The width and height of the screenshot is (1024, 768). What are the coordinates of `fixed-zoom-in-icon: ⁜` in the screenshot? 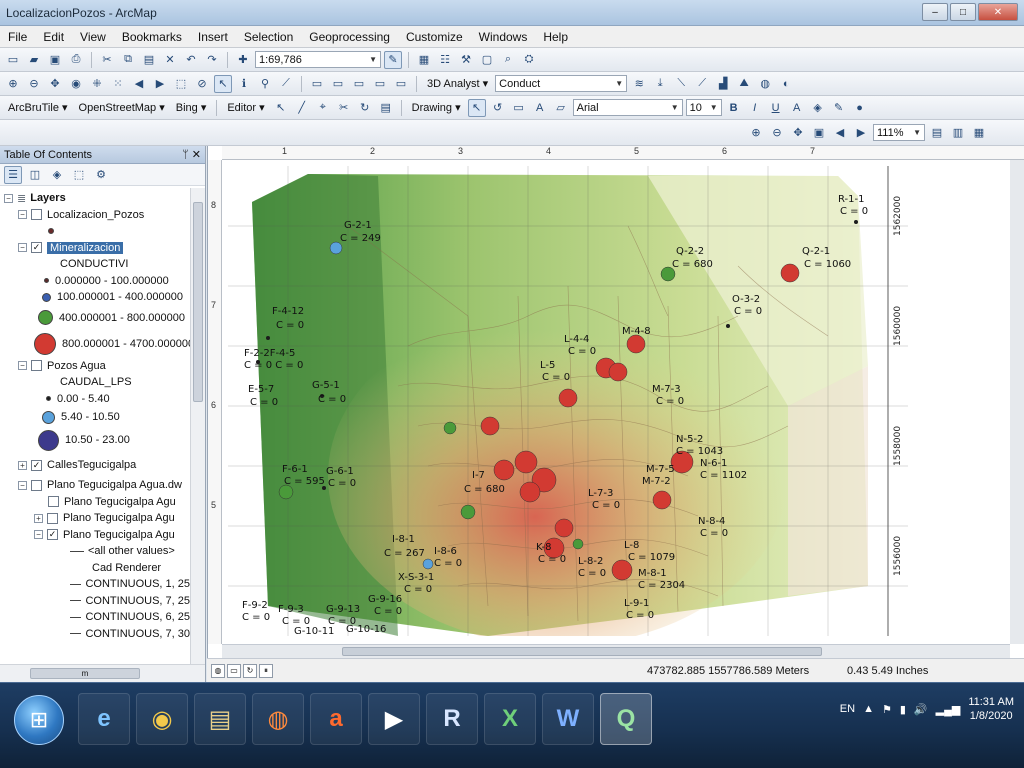 It's located at (97, 84).